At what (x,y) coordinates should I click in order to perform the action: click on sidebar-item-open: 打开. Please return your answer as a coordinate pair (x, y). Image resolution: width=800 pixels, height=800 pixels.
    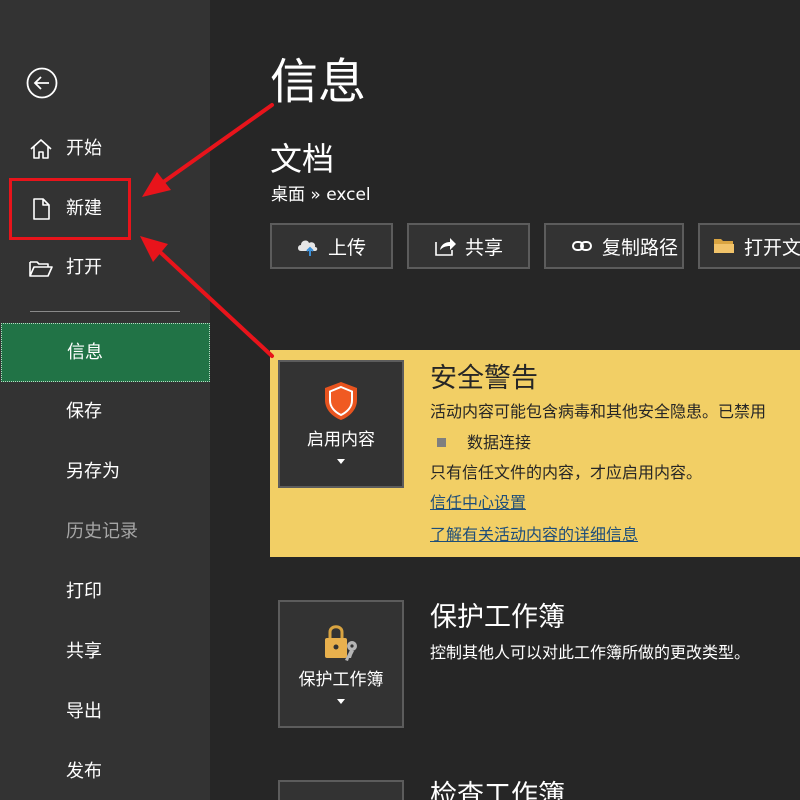
    Looking at the image, I should click on (105, 268).